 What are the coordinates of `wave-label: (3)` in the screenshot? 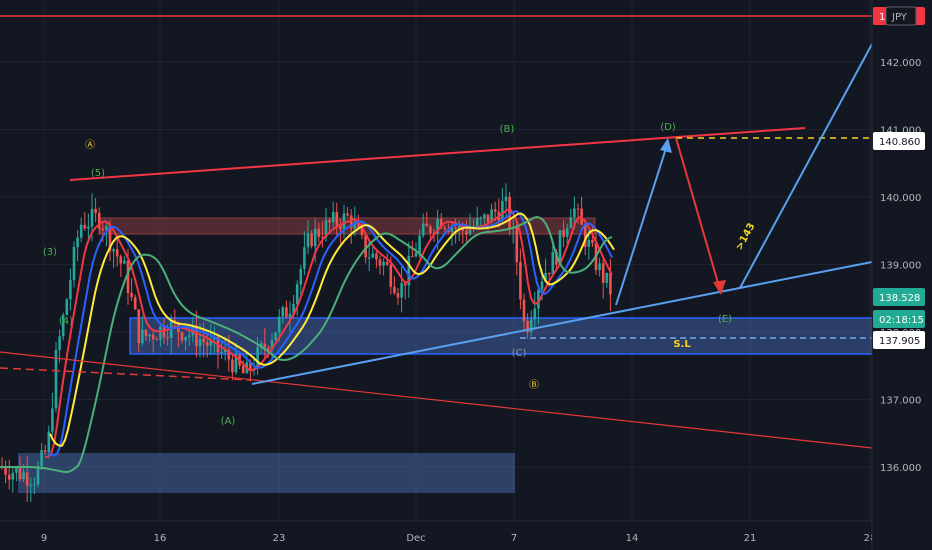 It's located at (50, 252).